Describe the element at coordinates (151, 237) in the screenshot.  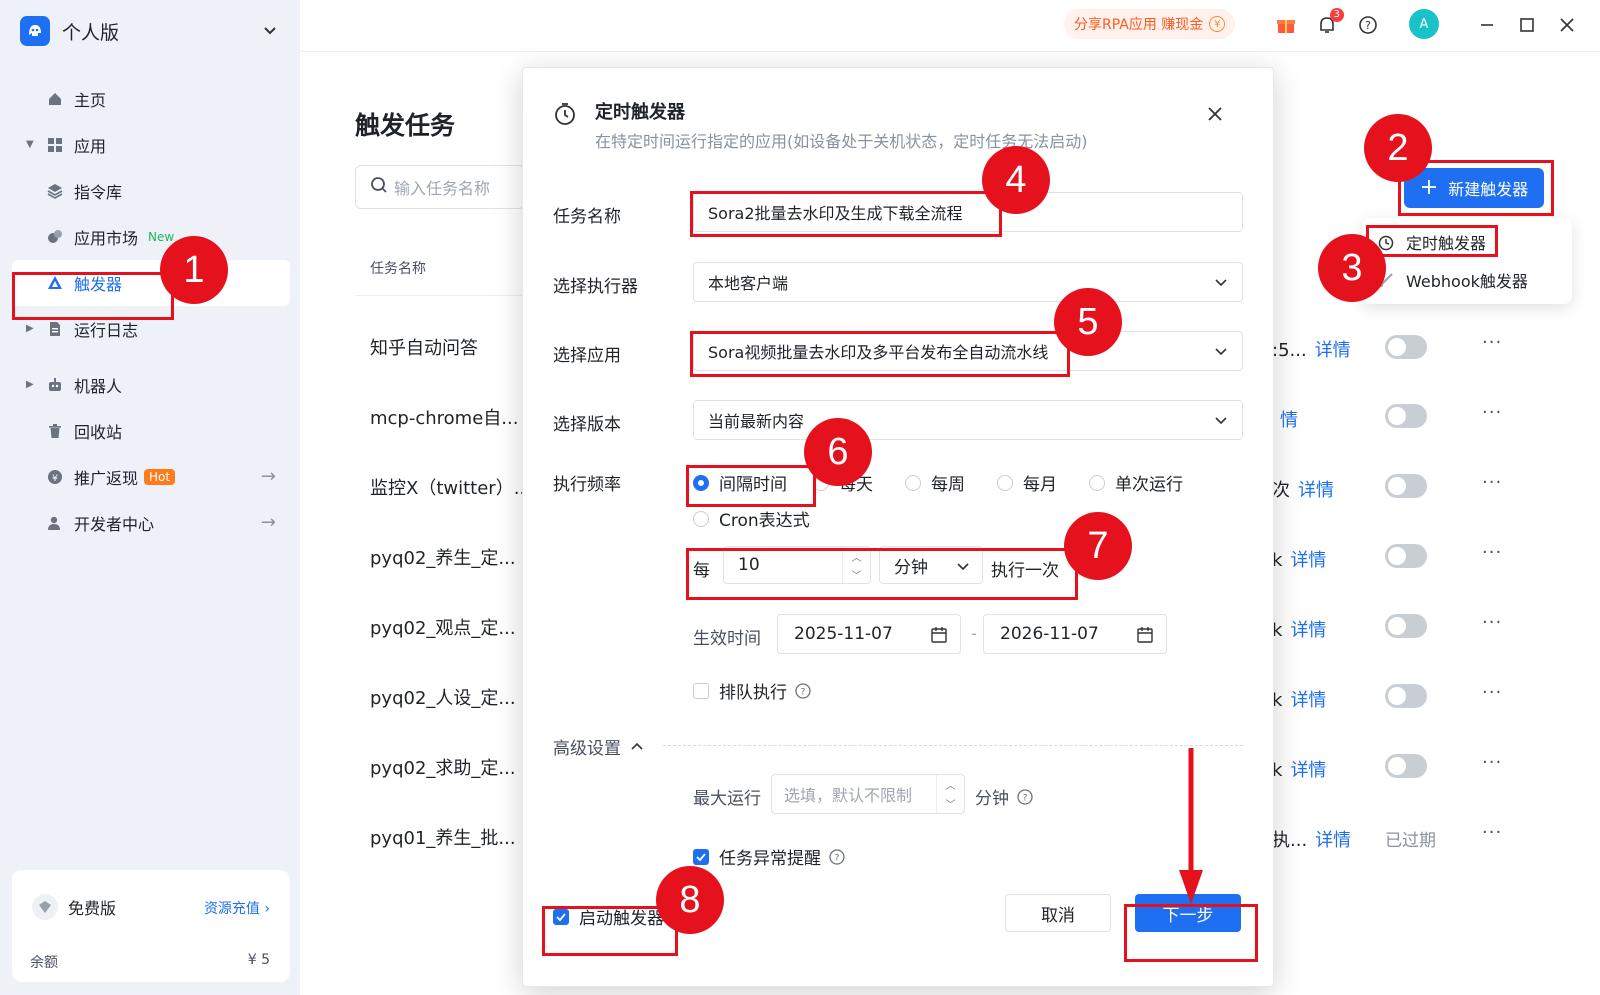
I see `sidebar-item-app-market: 应用市场 New` at that location.